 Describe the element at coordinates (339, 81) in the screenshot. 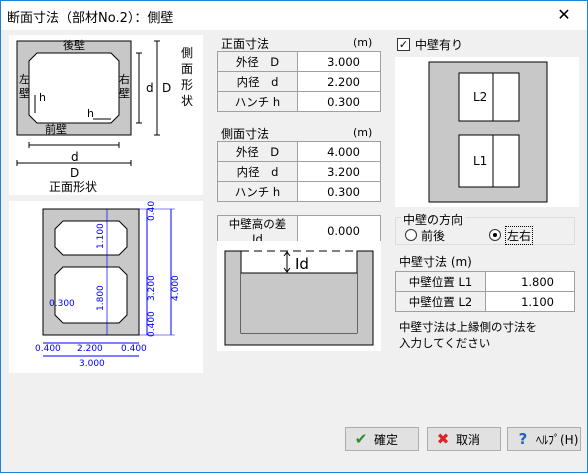

I see `front-dims-input-1: 2.200` at that location.